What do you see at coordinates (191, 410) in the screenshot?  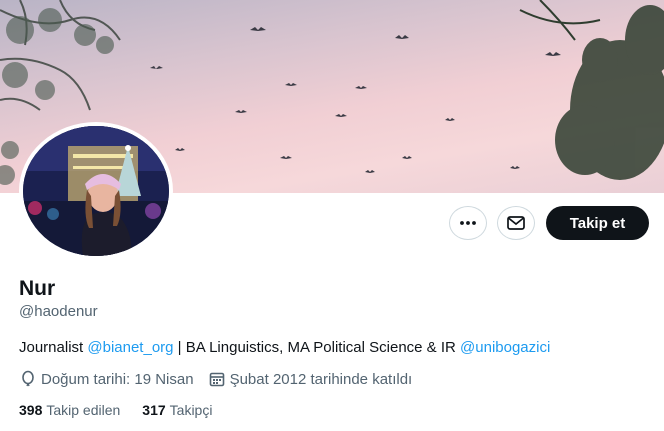 I see `followers-label: Takipçi` at bounding box center [191, 410].